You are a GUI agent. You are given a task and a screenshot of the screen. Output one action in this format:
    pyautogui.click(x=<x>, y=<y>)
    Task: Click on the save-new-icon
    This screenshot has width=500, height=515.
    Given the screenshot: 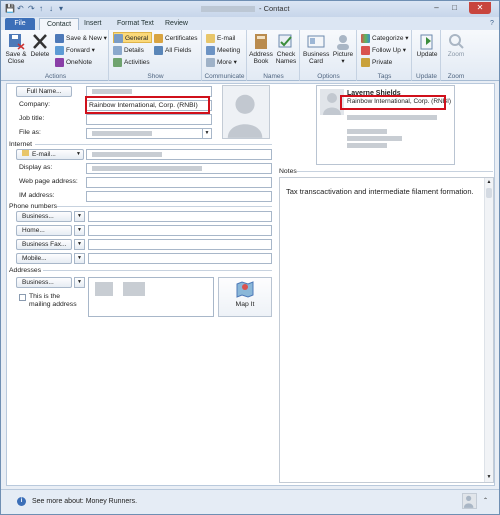 What is the action you would take?
    pyautogui.click(x=59, y=38)
    